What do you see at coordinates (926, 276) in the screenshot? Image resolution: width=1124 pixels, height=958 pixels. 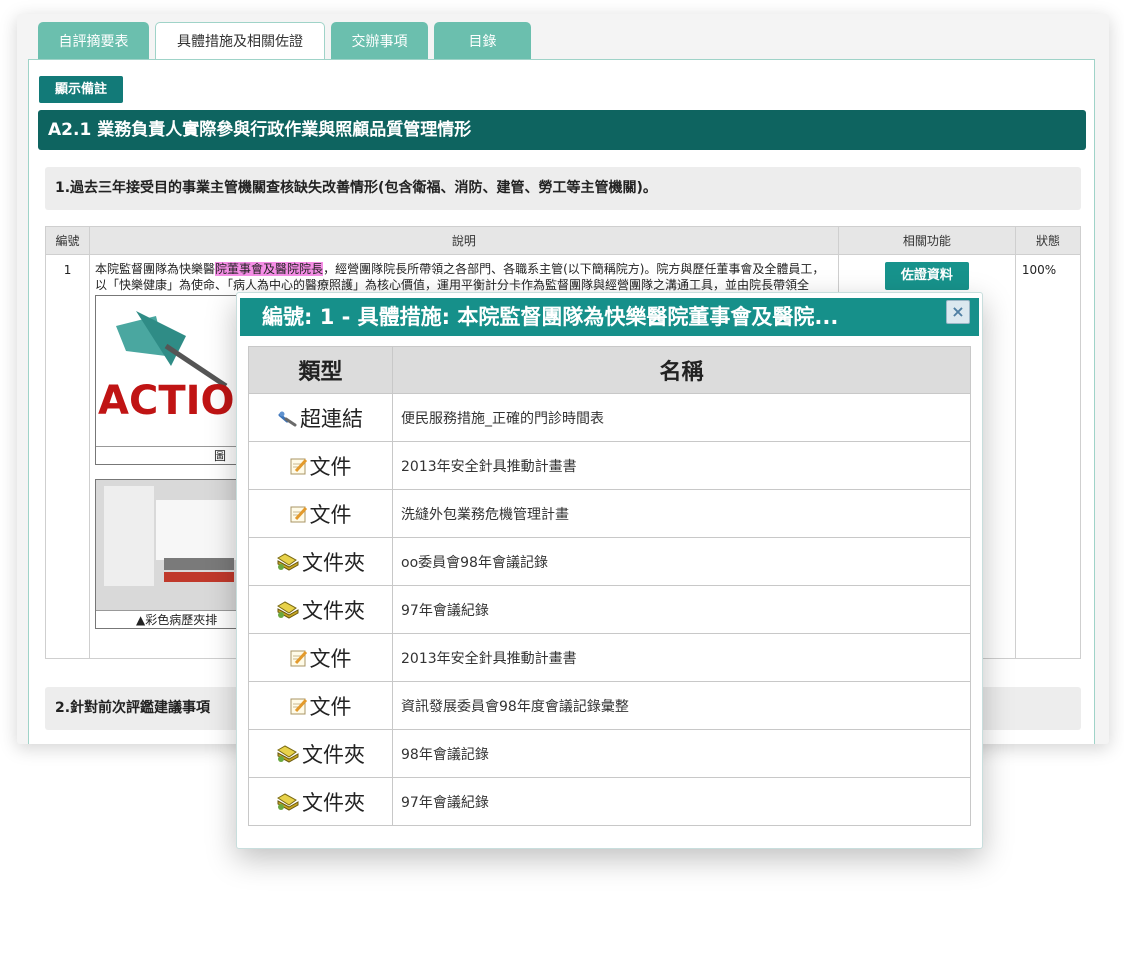 I see `evidence-button: 佐證資料` at bounding box center [926, 276].